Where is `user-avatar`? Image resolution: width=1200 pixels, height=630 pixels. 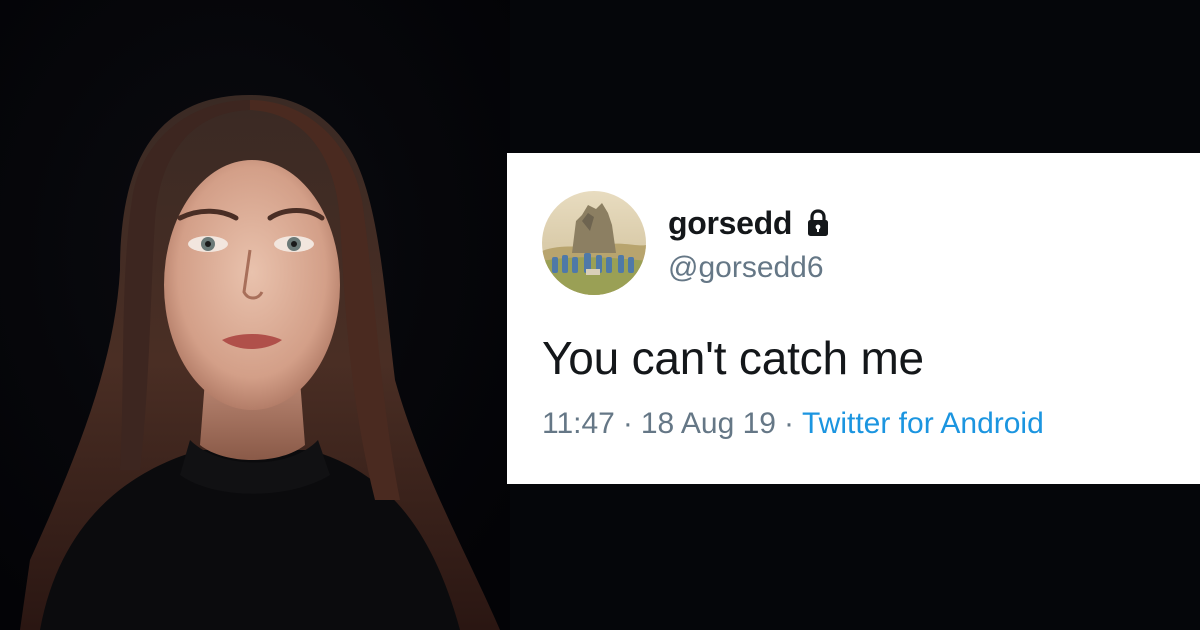 user-avatar is located at coordinates (594, 243).